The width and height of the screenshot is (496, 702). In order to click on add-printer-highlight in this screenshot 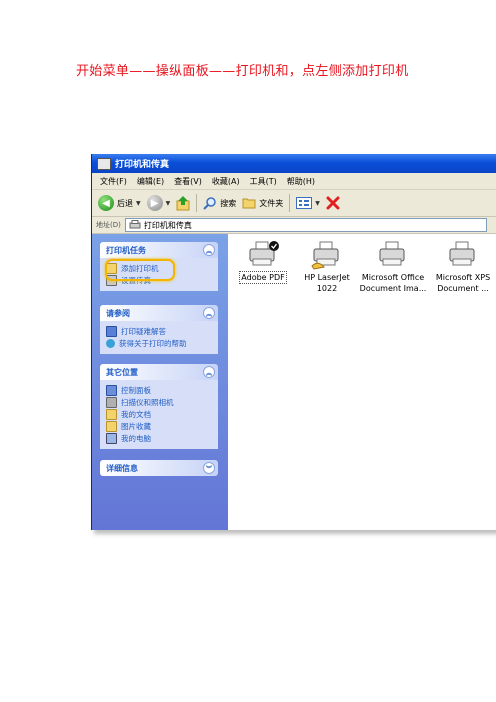, I will do `click(140, 270)`.